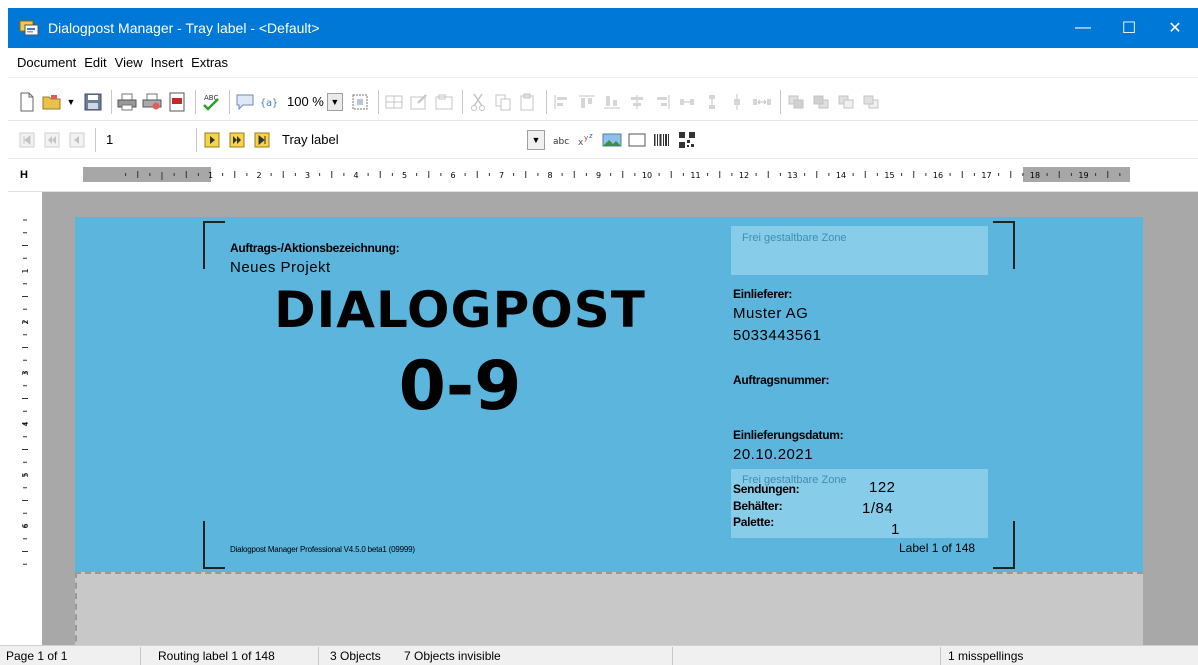  What do you see at coordinates (27, 140) in the screenshot?
I see `first-page-button` at bounding box center [27, 140].